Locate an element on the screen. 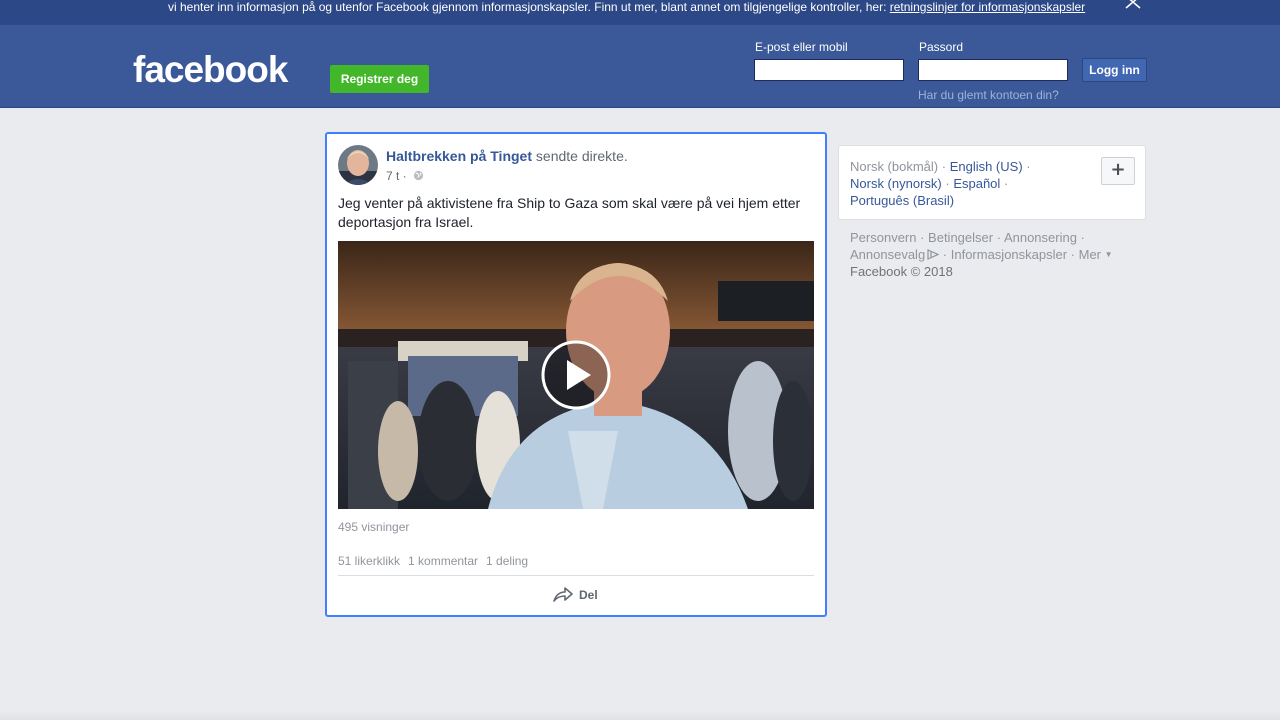  share-label: Del is located at coordinates (588, 595).